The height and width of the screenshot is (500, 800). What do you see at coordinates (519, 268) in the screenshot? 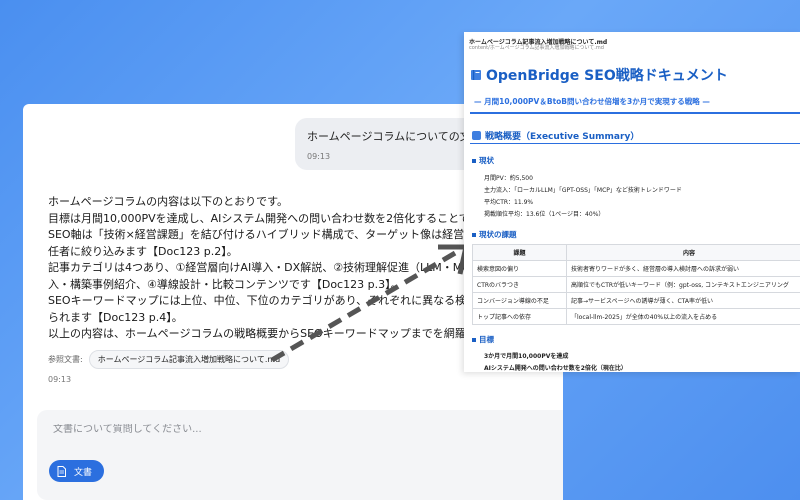
I see `table-cell: 検索意図の偏り` at bounding box center [519, 268].